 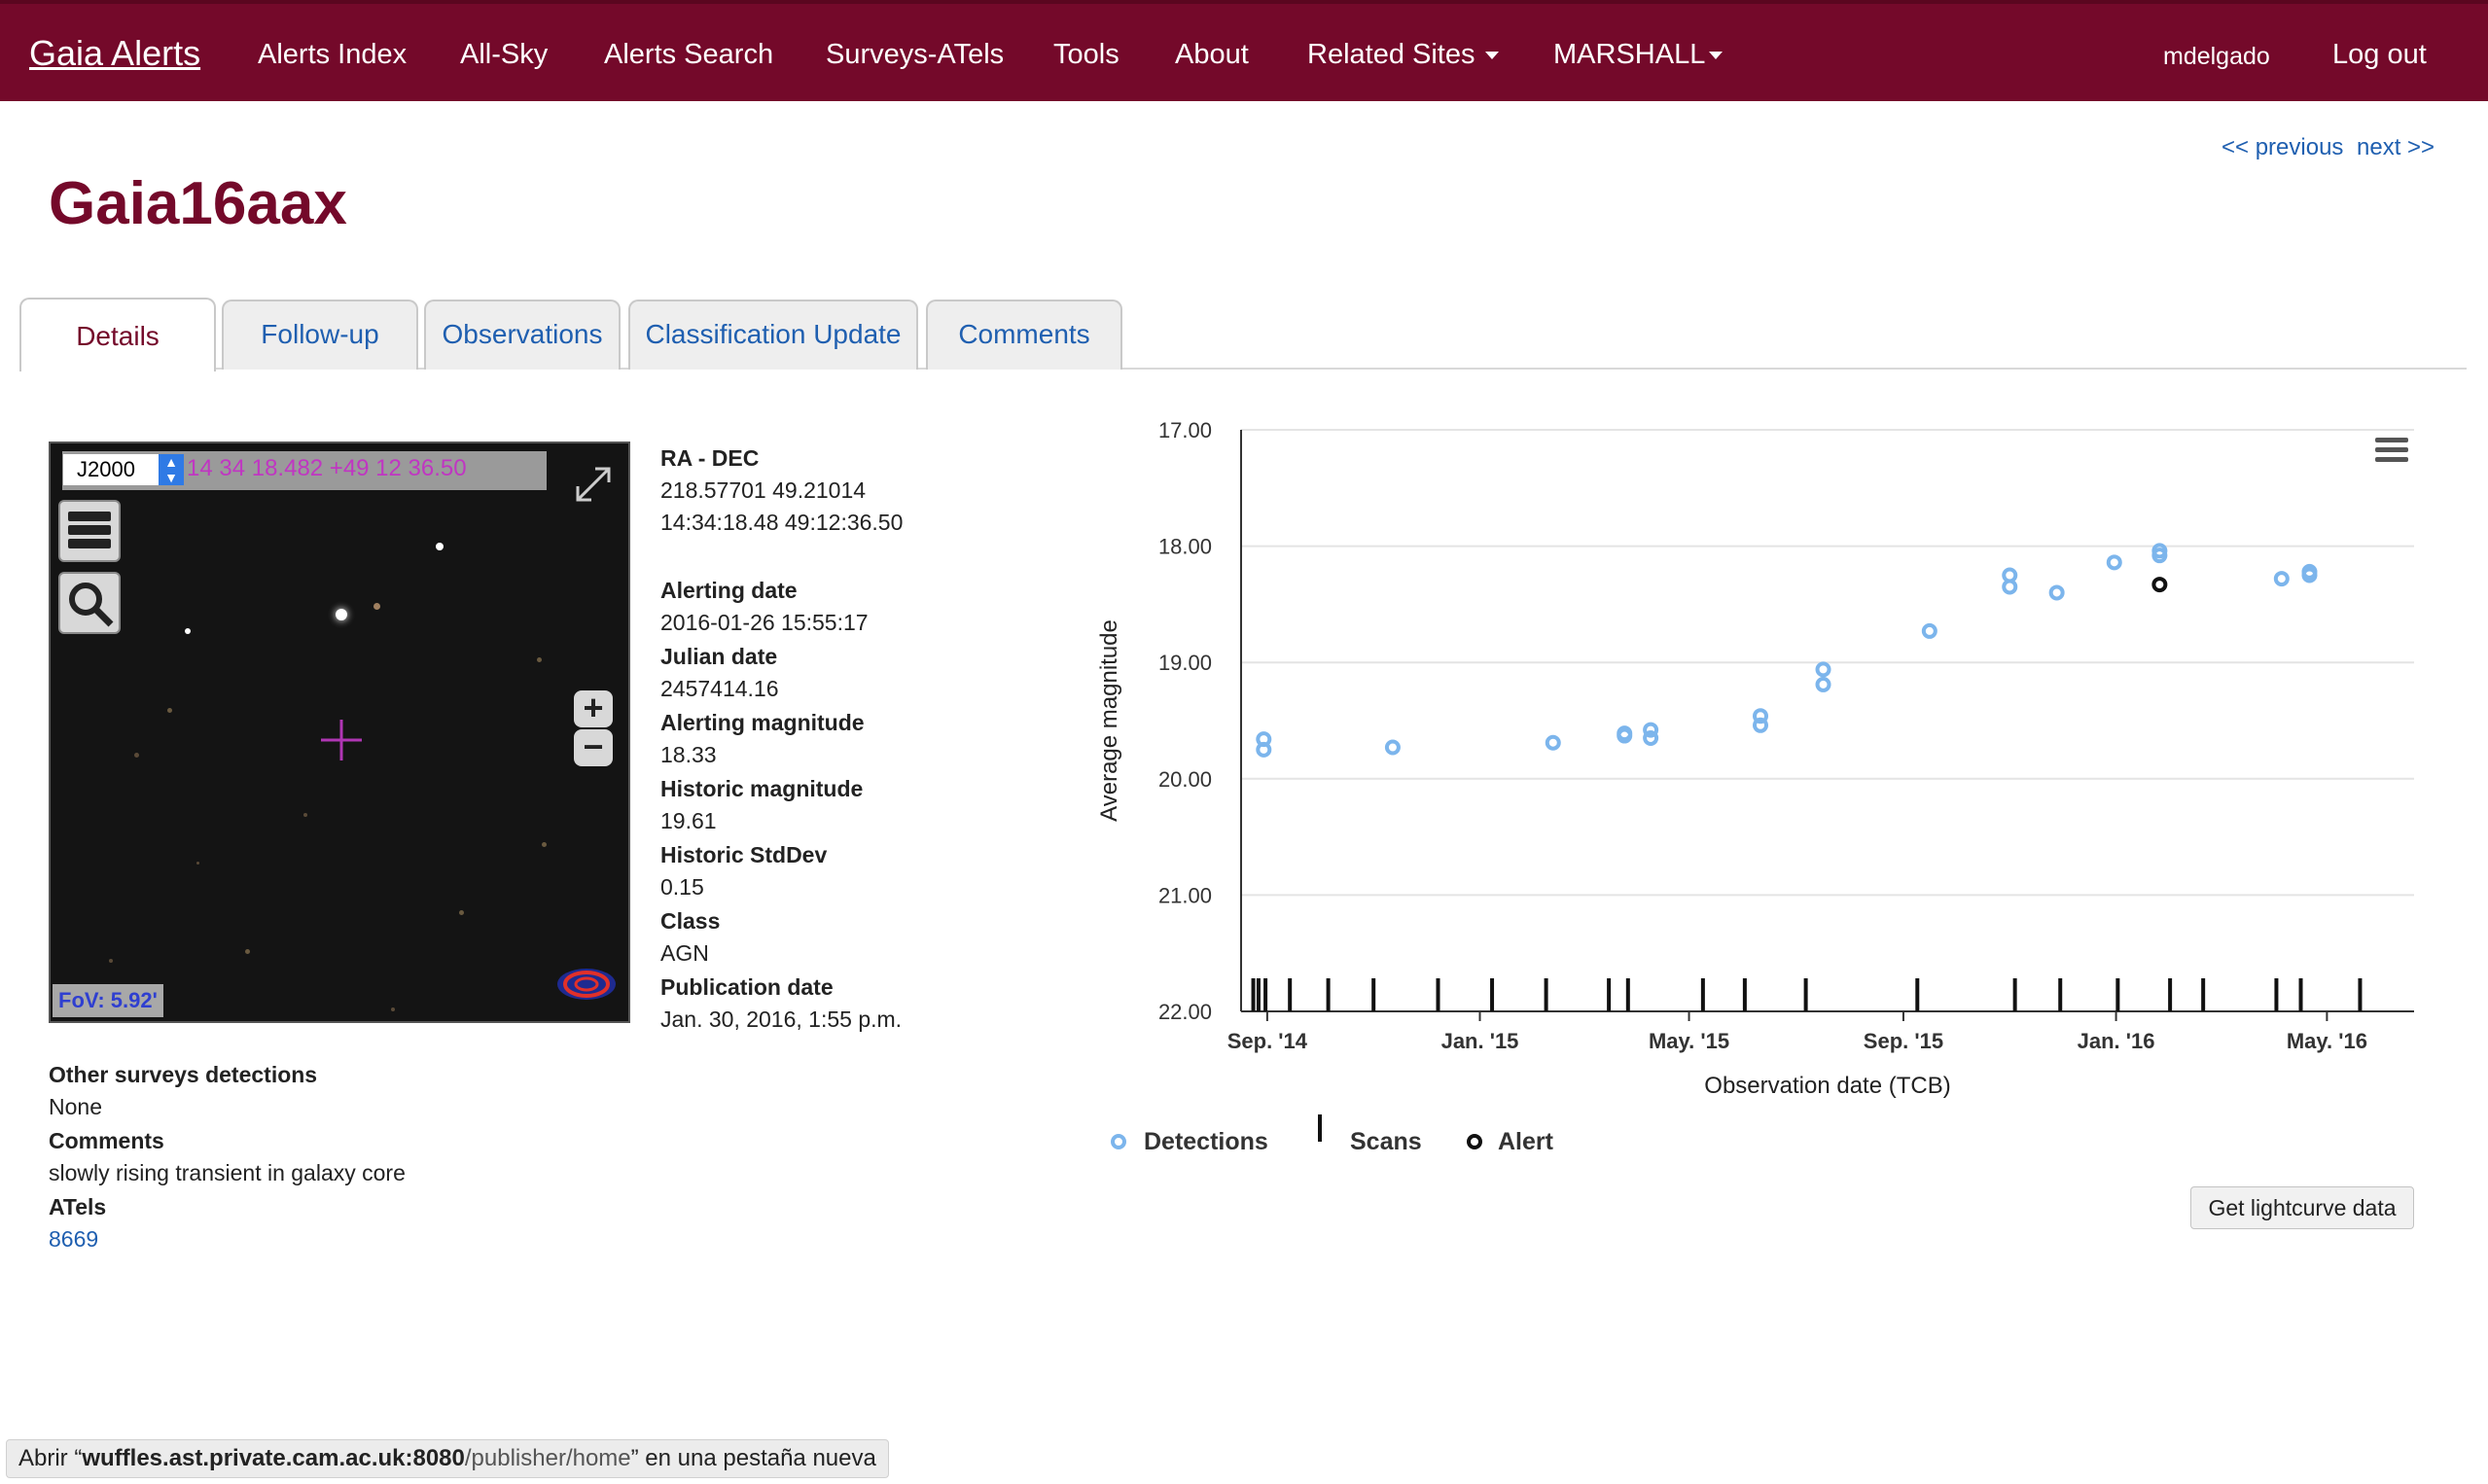 I want to click on tab-classification-update: Classification Update, so click(x=773, y=335).